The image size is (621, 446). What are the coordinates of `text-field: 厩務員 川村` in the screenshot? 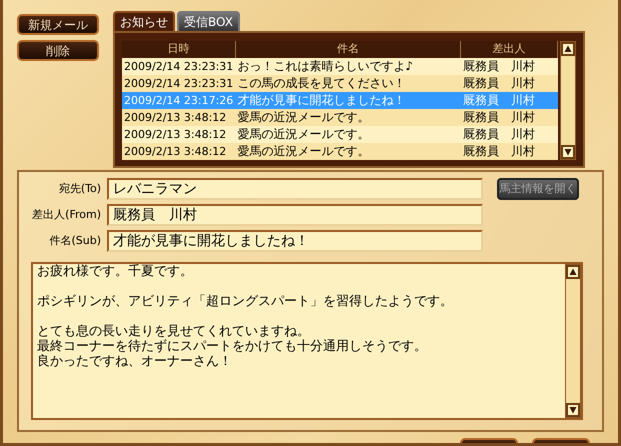 It's located at (295, 215).